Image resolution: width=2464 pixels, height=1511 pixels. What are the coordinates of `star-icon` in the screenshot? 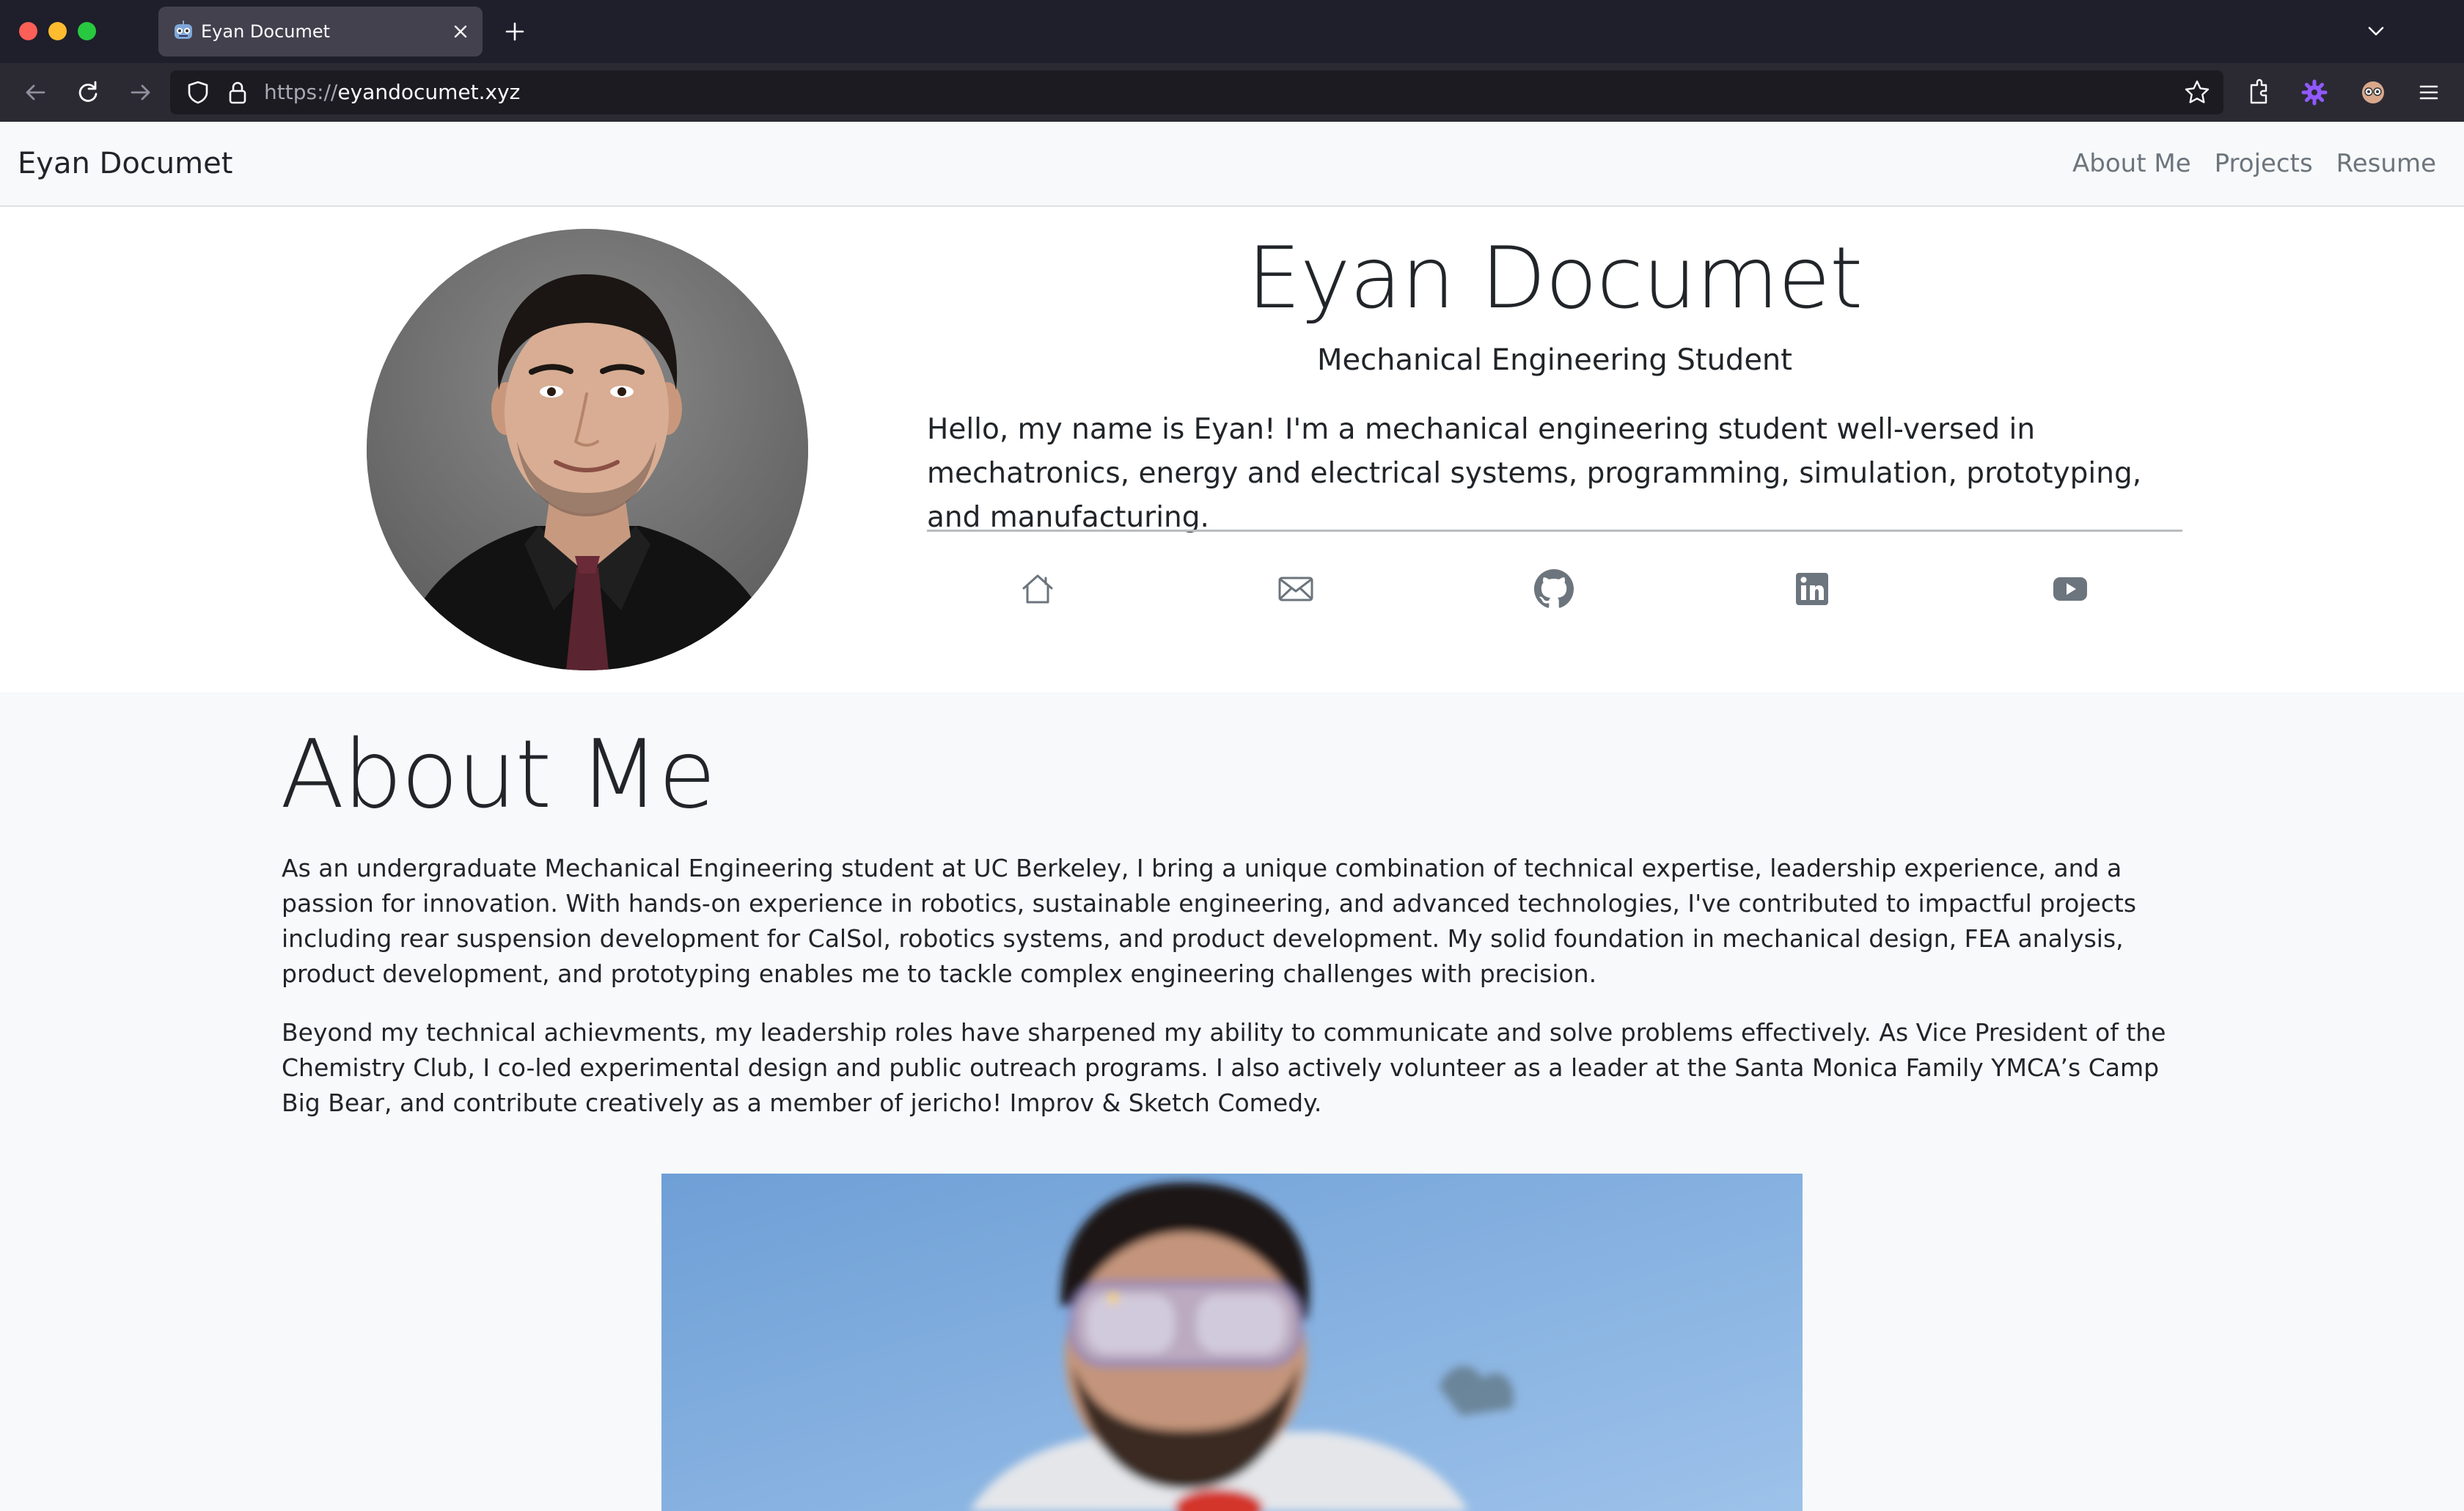 It's located at (2197, 93).